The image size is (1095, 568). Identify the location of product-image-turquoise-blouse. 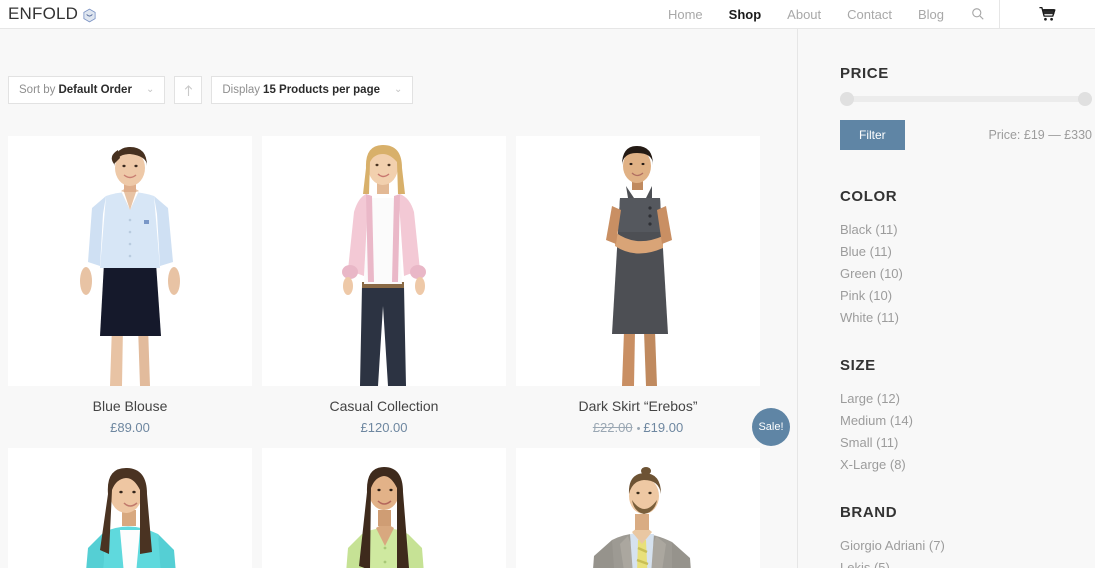
(130, 508).